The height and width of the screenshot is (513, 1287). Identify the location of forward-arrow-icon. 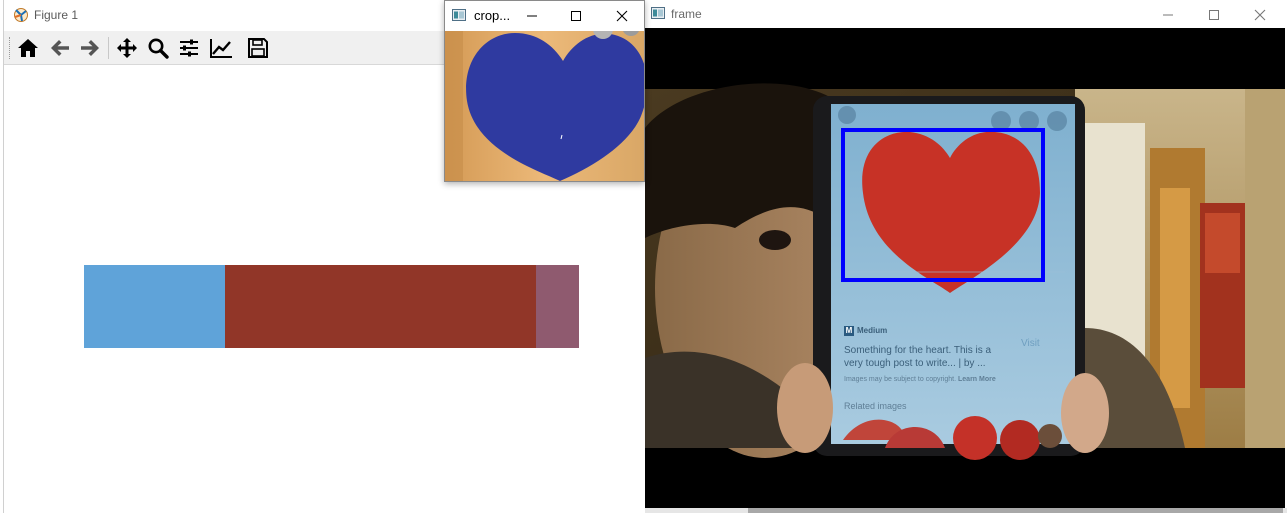
(90, 48).